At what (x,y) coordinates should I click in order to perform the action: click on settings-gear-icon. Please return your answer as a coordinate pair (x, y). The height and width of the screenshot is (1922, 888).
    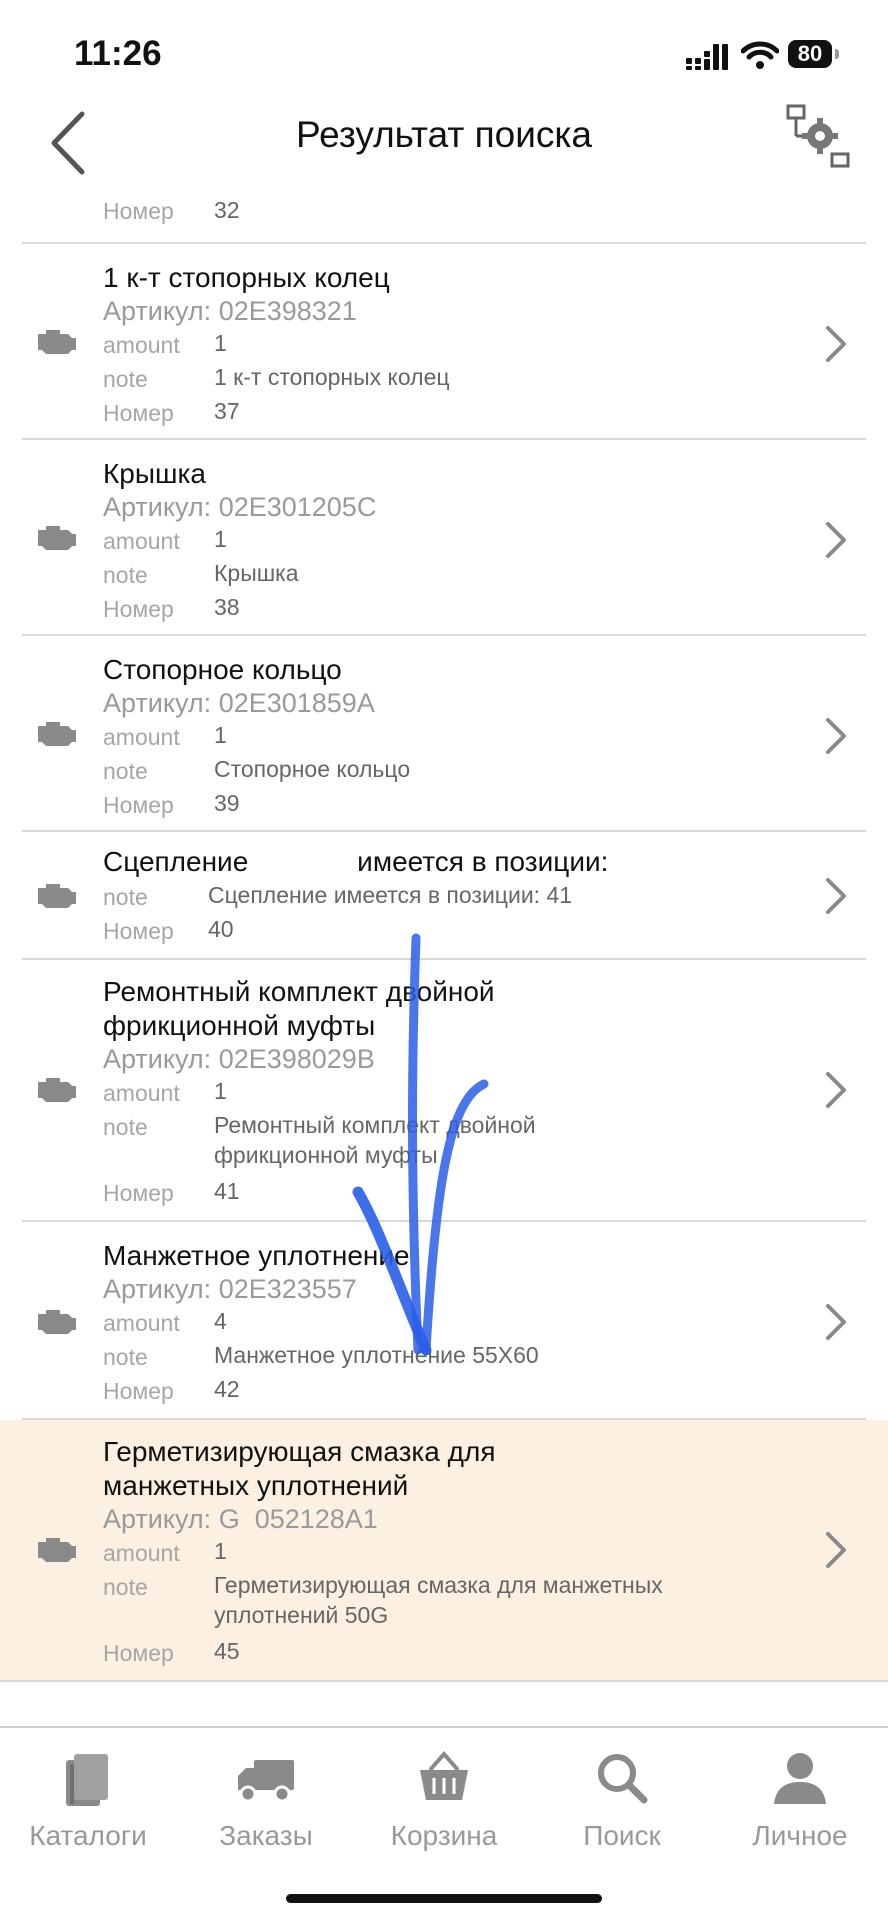
    Looking at the image, I should click on (818, 138).